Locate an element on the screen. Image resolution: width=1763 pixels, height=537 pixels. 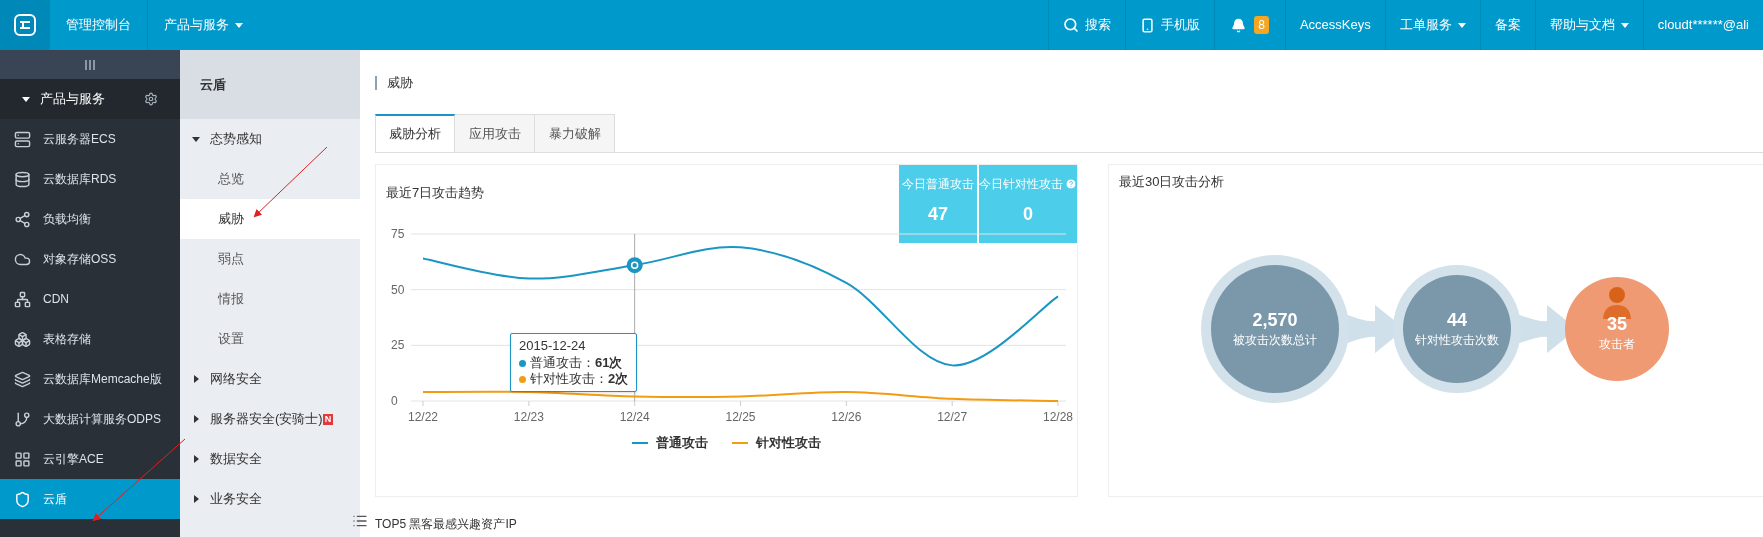
sub-nav-item: 情报 is located at coordinates (270, 299).